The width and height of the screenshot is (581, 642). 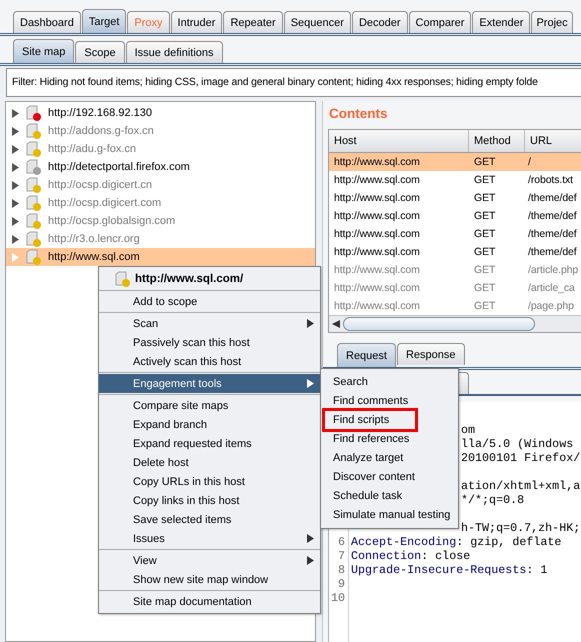 I want to click on line-number: 8, so click(x=342, y=570).